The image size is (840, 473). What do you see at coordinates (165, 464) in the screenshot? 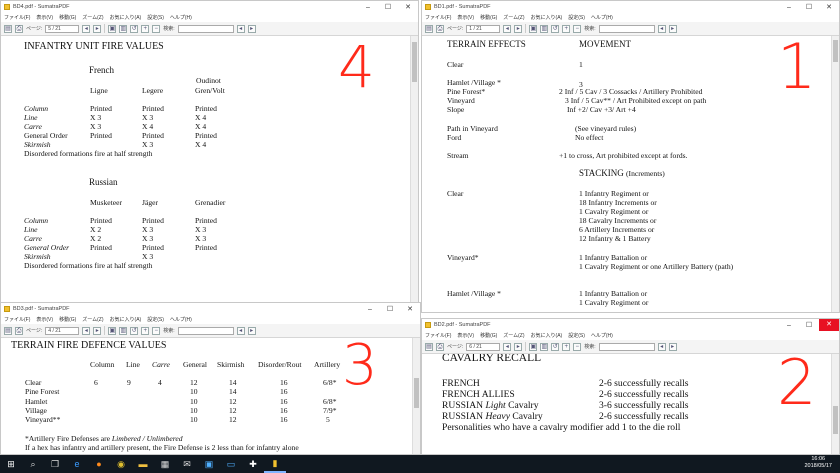
I see `store-icon: ▦` at bounding box center [165, 464].